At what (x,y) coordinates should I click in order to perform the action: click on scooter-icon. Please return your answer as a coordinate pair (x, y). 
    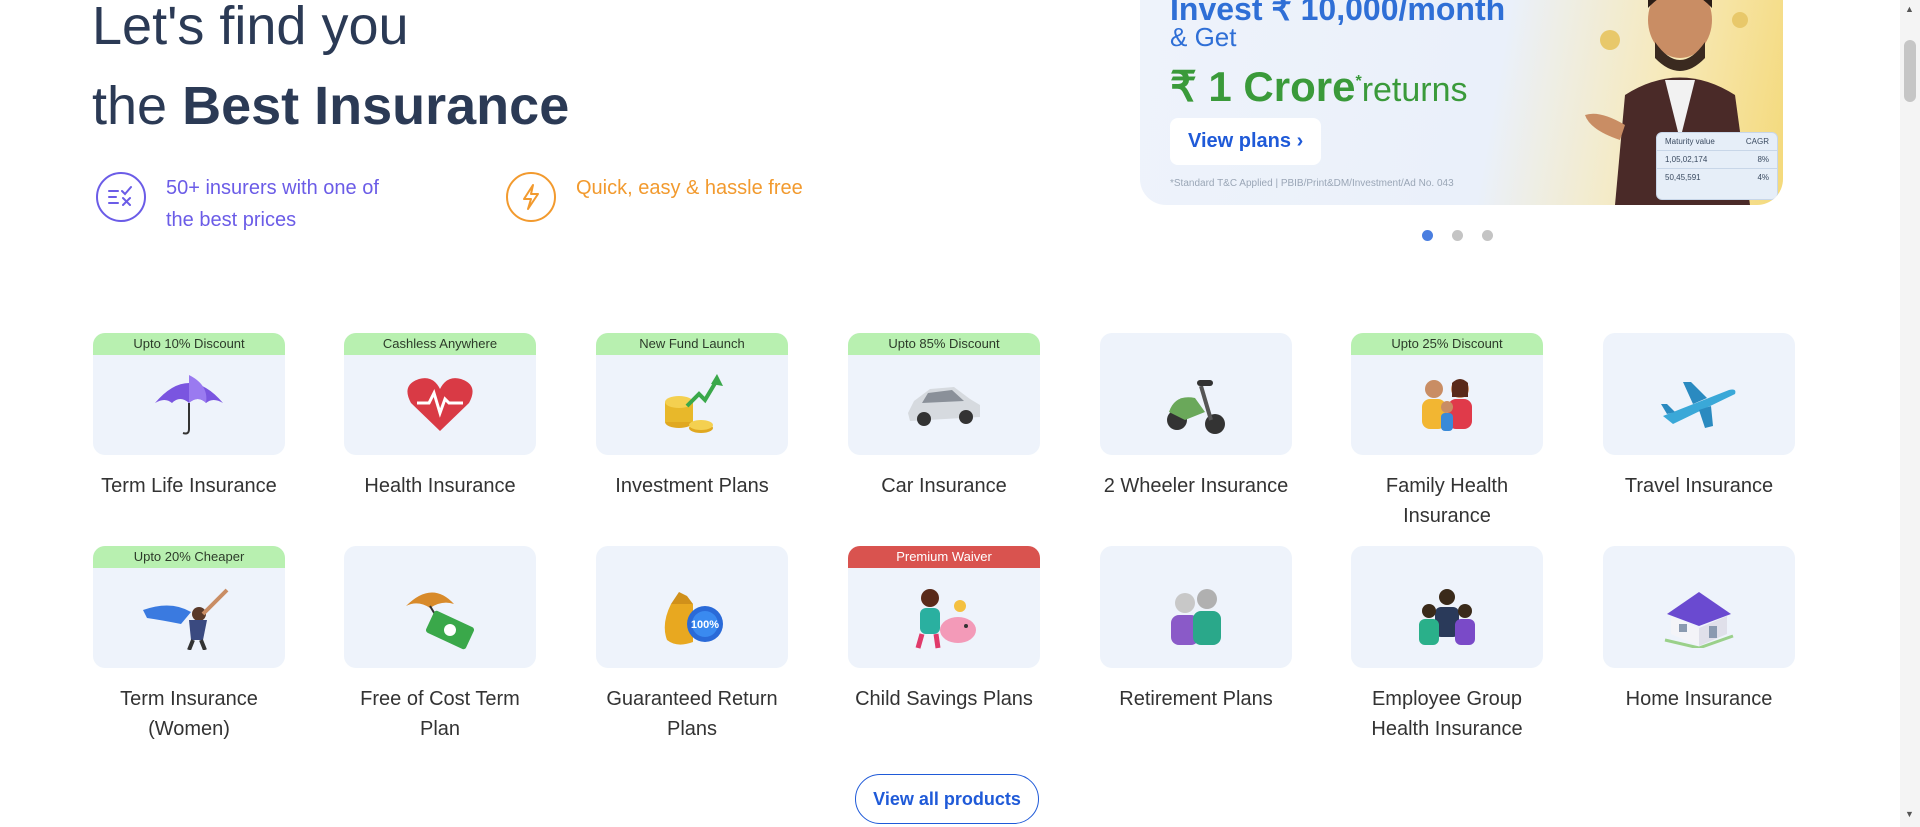
    Looking at the image, I should click on (1196, 406).